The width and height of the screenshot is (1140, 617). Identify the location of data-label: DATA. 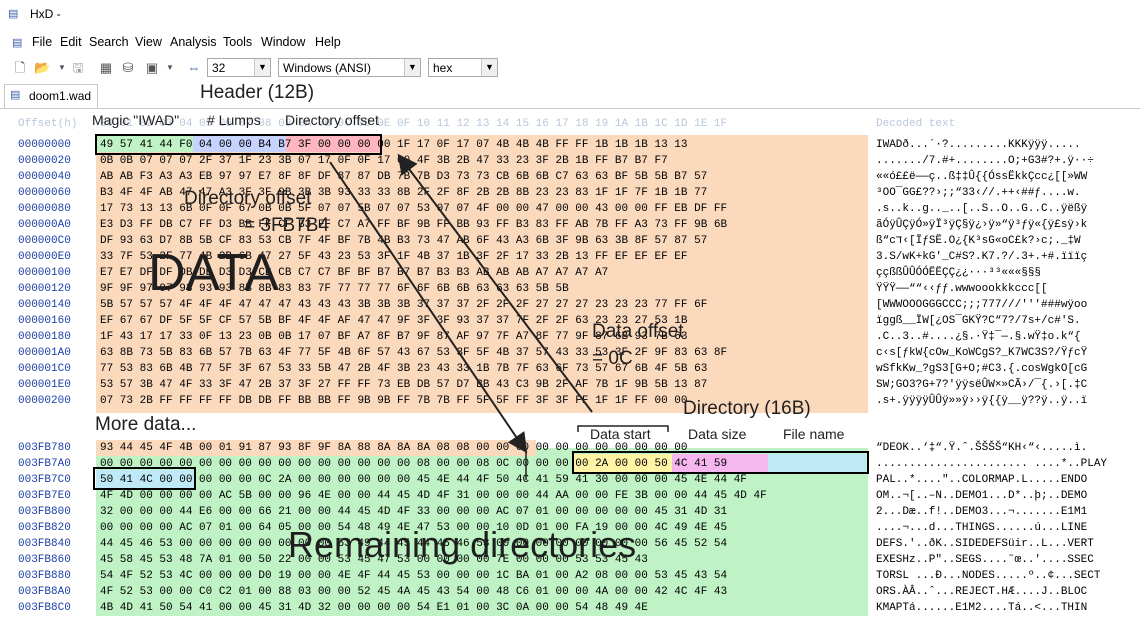
(213, 273).